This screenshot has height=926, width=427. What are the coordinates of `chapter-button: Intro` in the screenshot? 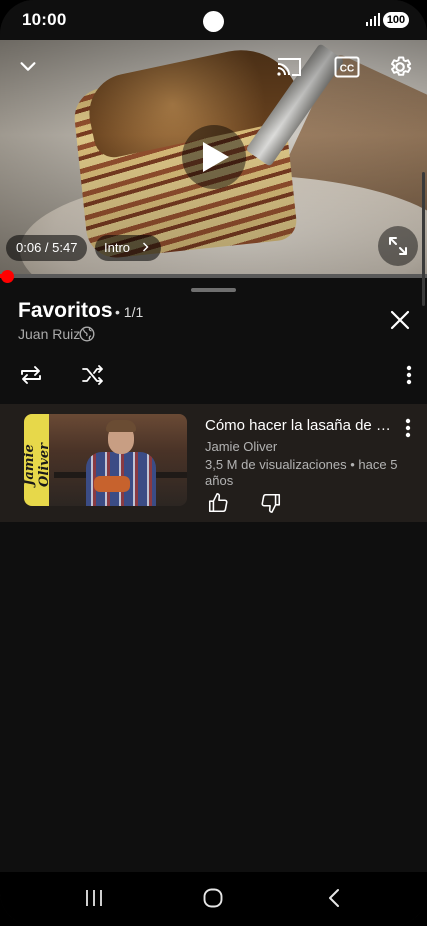 It's located at (128, 248).